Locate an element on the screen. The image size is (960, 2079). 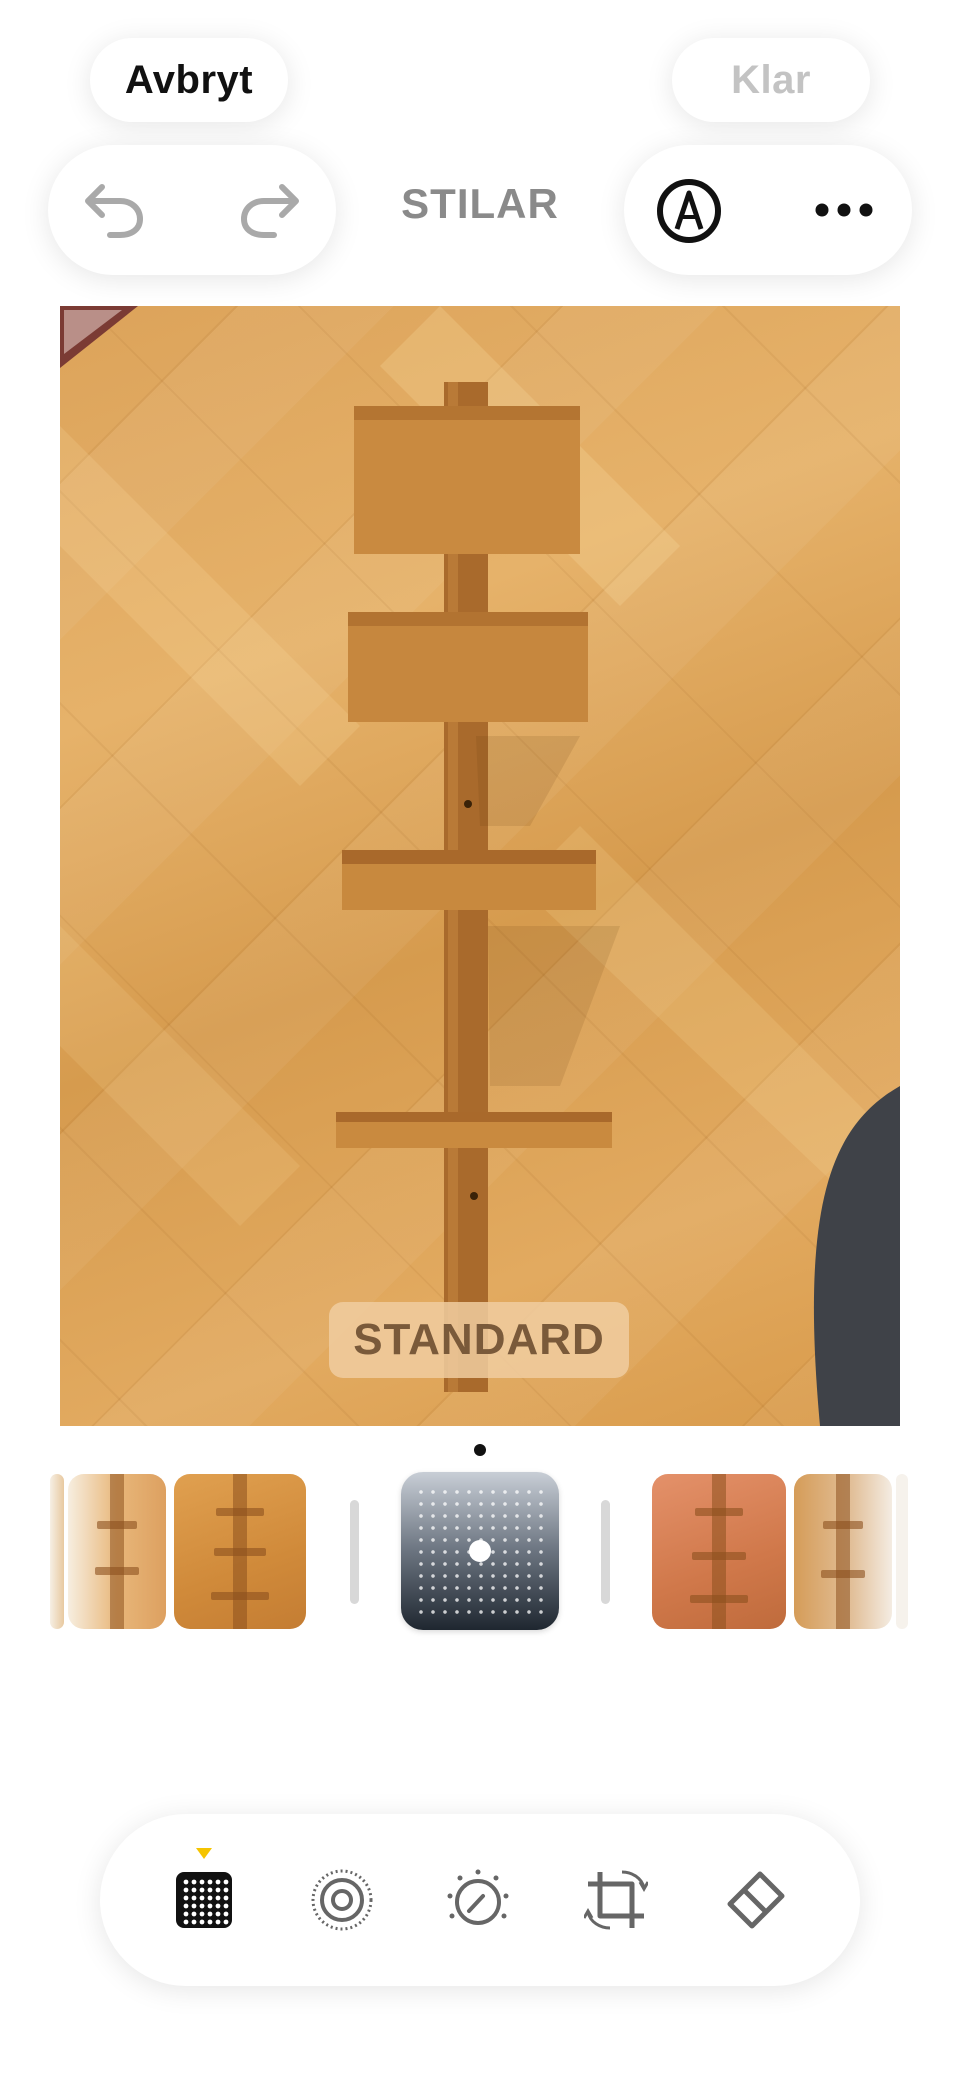
undo-icon is located at coordinates (113, 210).